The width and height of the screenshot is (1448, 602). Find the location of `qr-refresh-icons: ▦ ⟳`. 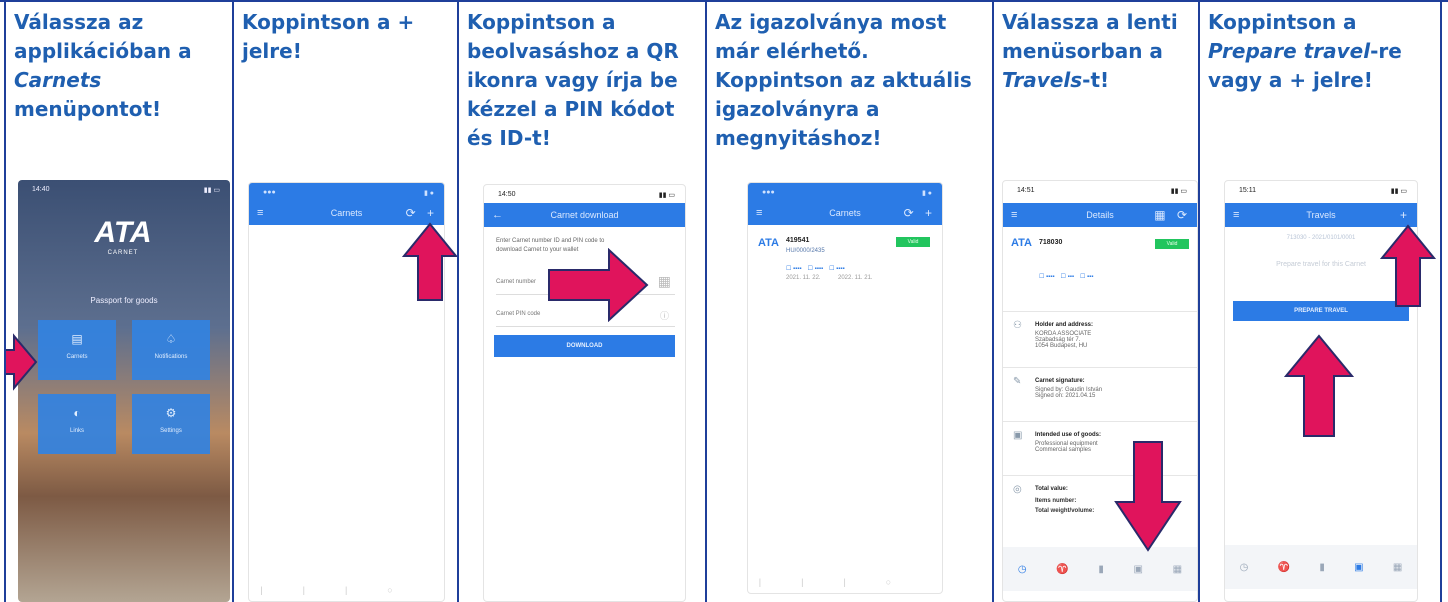

qr-refresh-icons: ▦ ⟳ is located at coordinates (1172, 215).